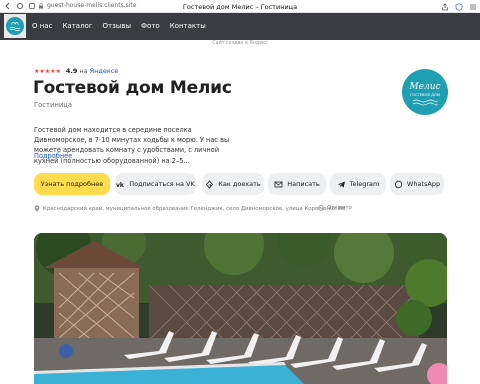  Describe the element at coordinates (240, 43) in the screenshot. I see `made-in-yandex: Сайт создан в Яндекс` at that location.